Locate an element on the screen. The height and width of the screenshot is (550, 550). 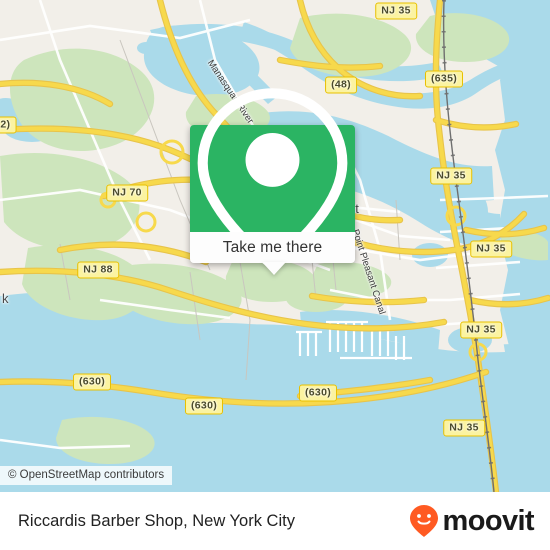
location-popup: Take me there is located at coordinates (272, 181).